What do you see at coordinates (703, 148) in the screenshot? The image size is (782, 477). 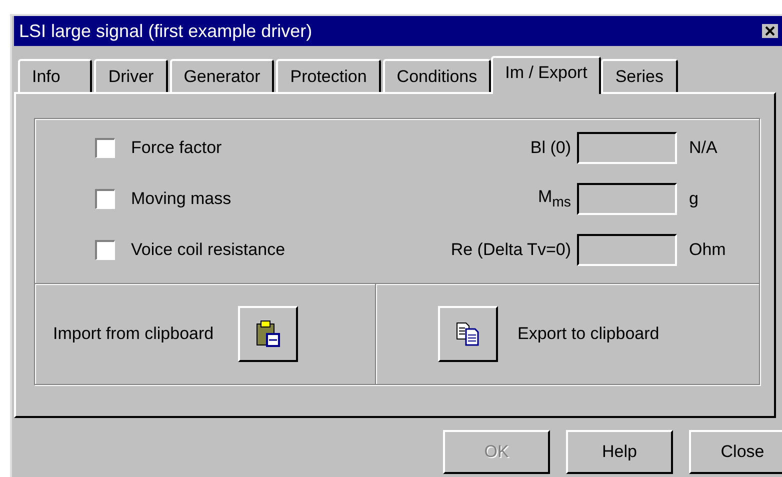 I see `unit-label: N/A` at bounding box center [703, 148].